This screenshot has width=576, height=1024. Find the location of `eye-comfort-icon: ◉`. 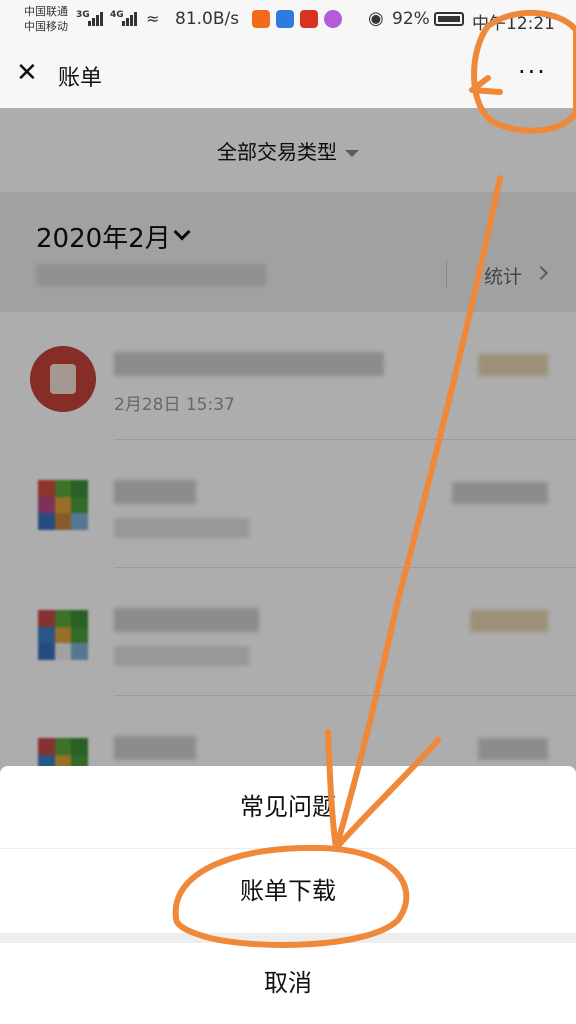

eye-comfort-icon: ◉ is located at coordinates (376, 18).